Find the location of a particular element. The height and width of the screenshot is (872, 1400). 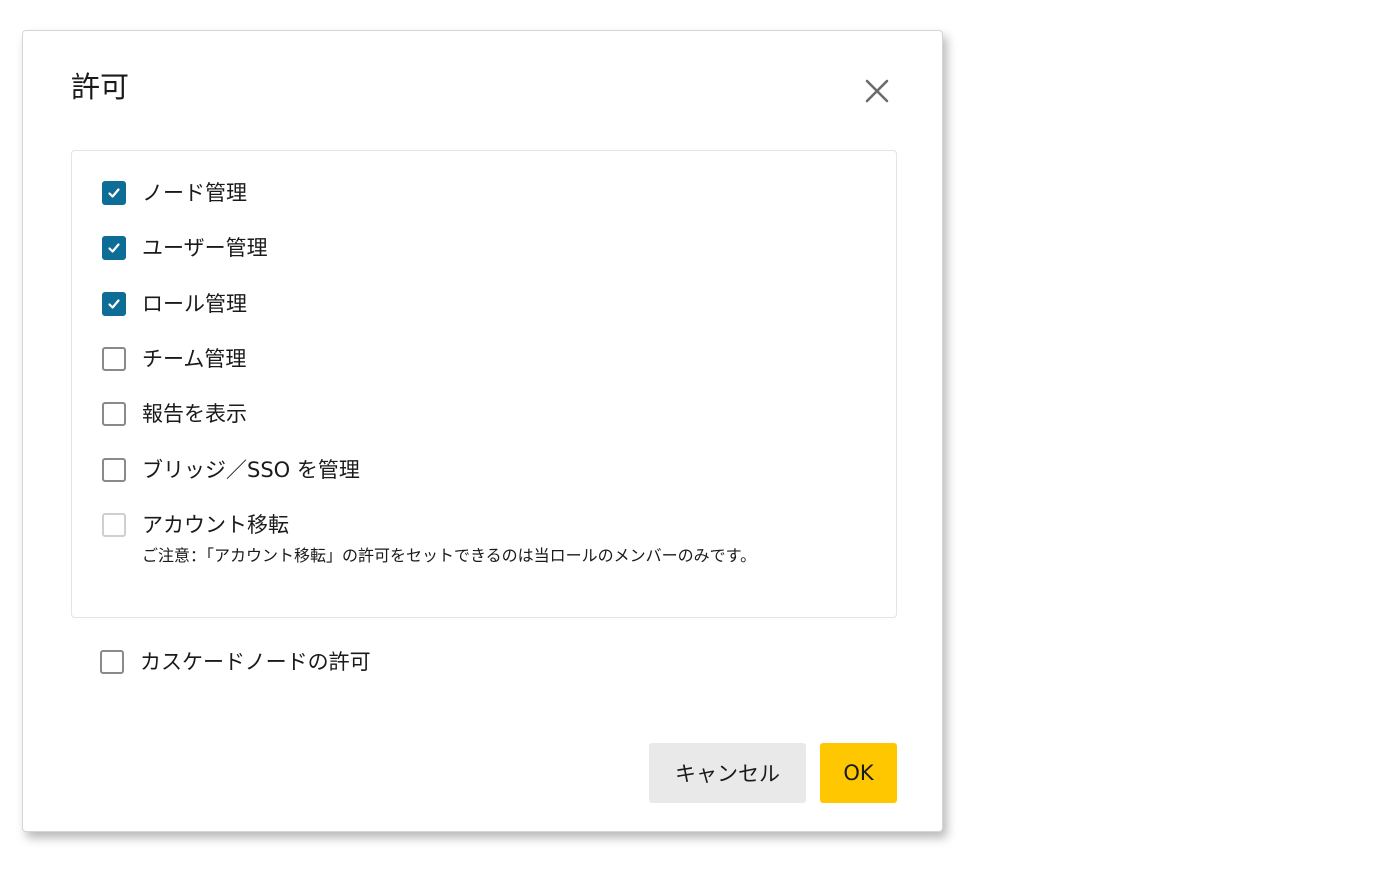

close-button is located at coordinates (877, 91).